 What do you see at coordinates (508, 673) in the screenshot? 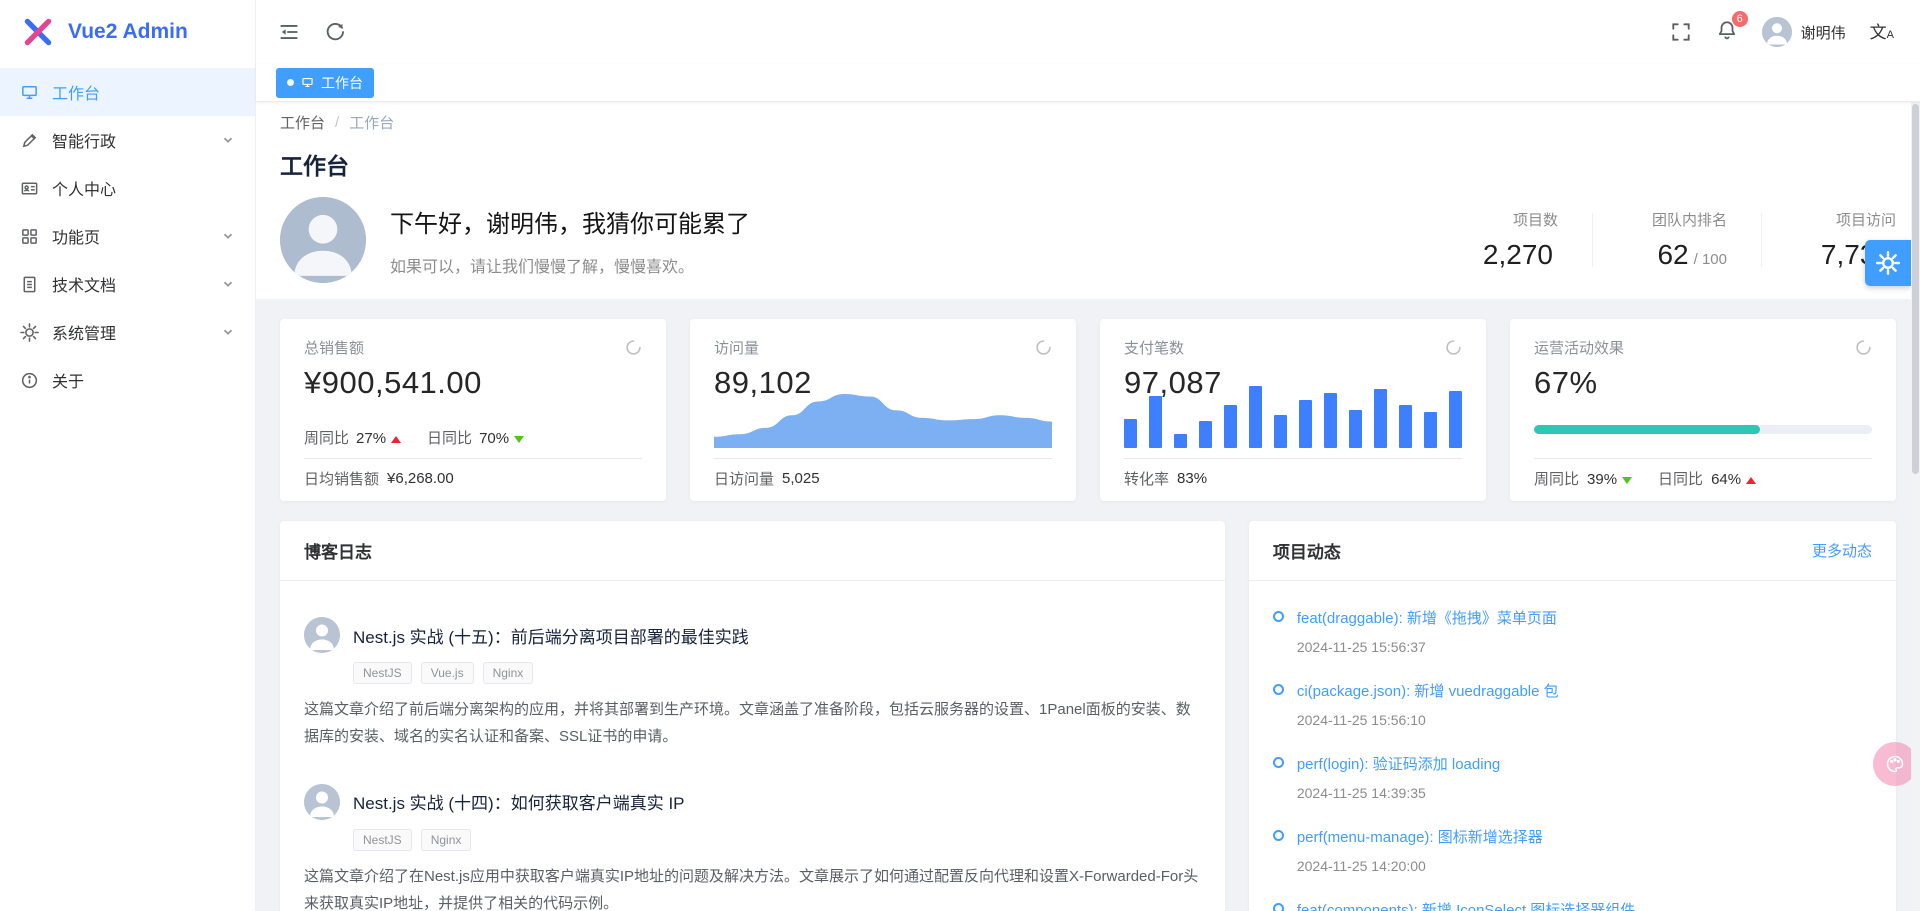
I see `tag: Nginx` at bounding box center [508, 673].